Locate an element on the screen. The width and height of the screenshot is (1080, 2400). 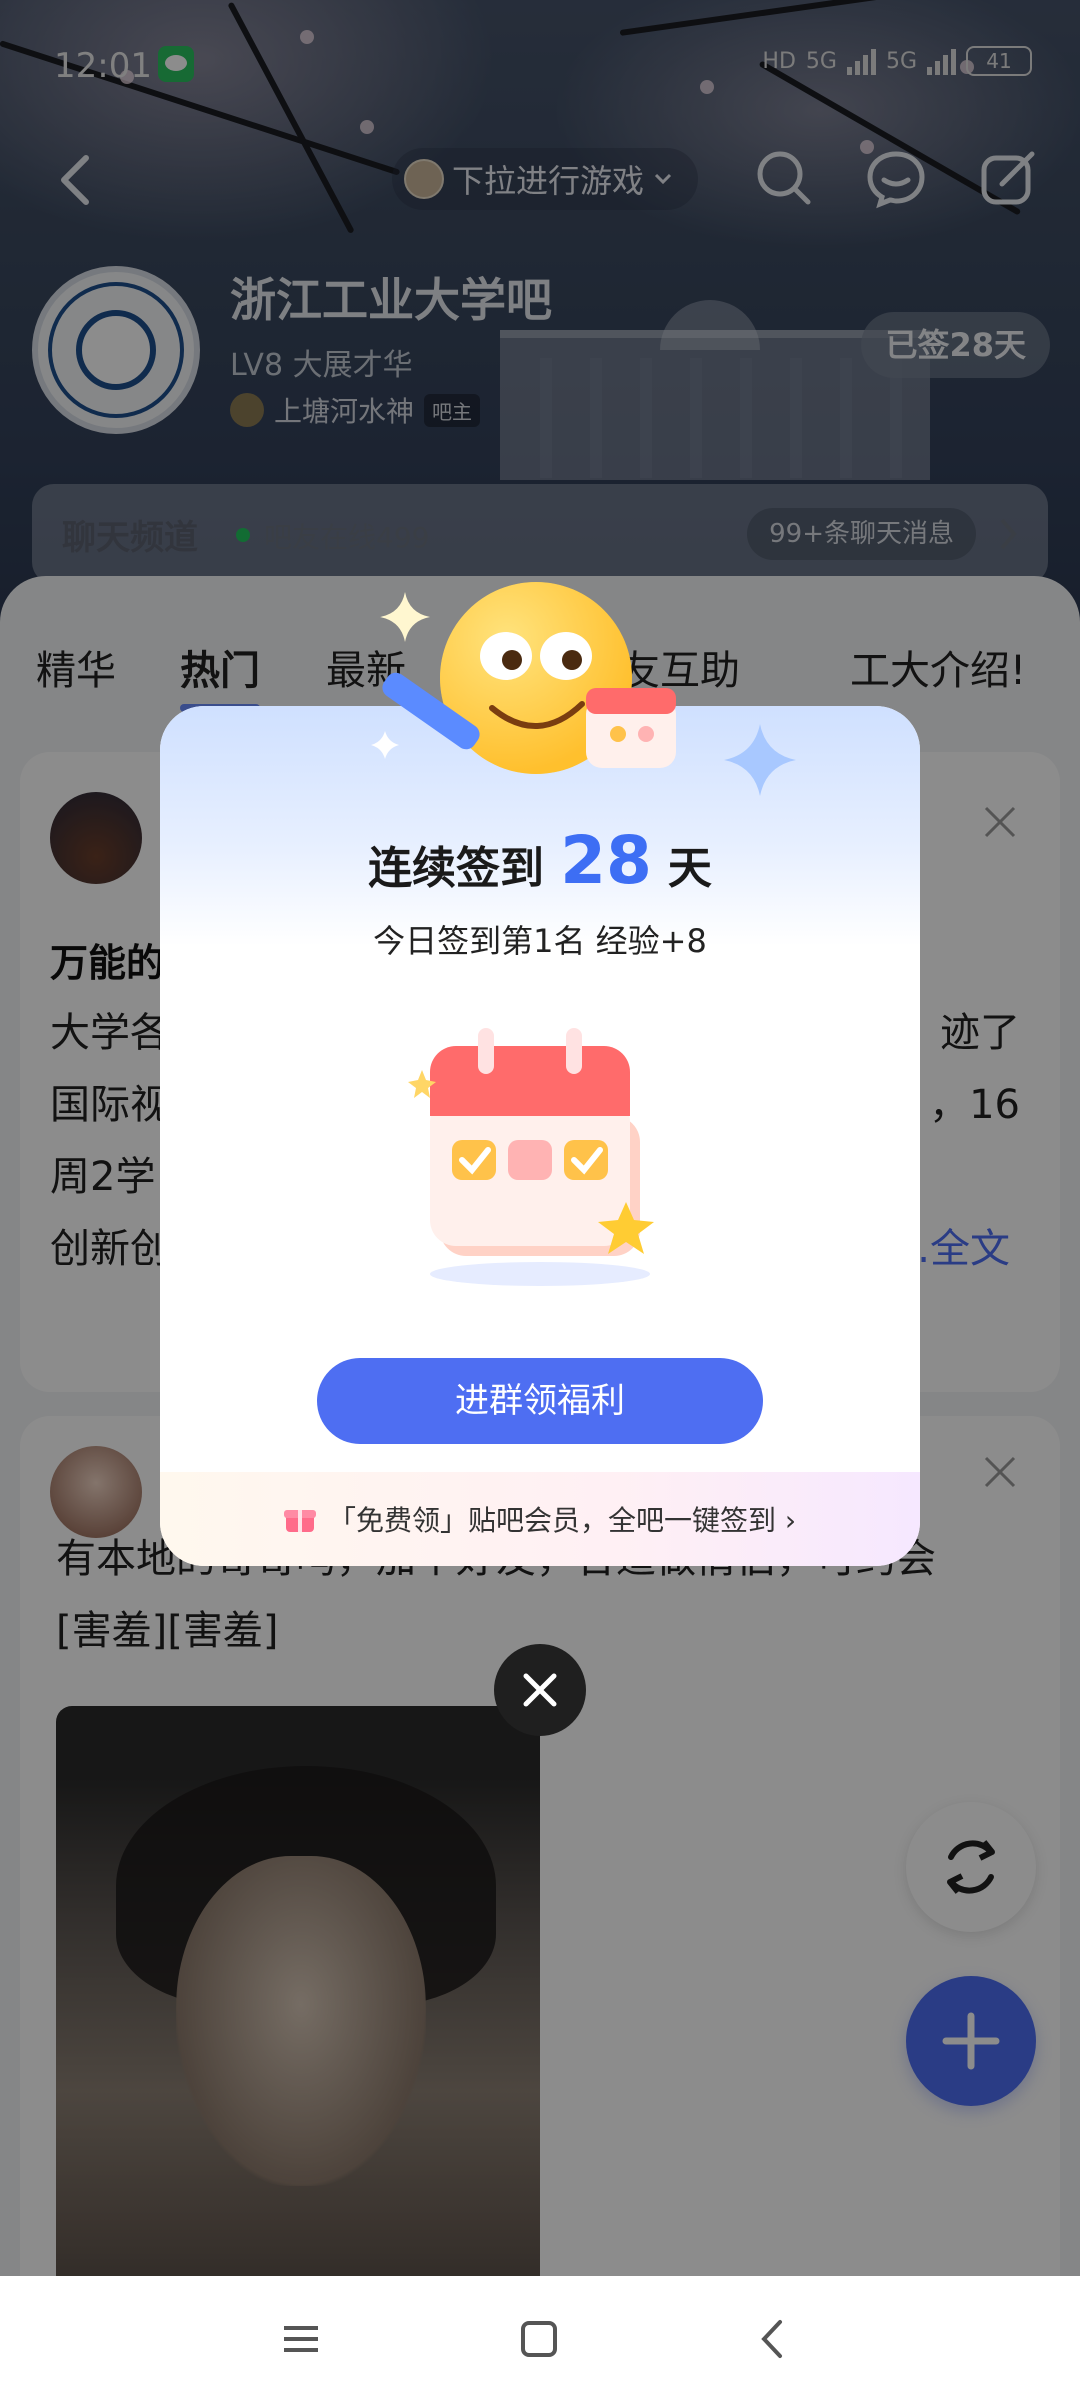
calendar-illustration-icon is located at coordinates (531, 1157).